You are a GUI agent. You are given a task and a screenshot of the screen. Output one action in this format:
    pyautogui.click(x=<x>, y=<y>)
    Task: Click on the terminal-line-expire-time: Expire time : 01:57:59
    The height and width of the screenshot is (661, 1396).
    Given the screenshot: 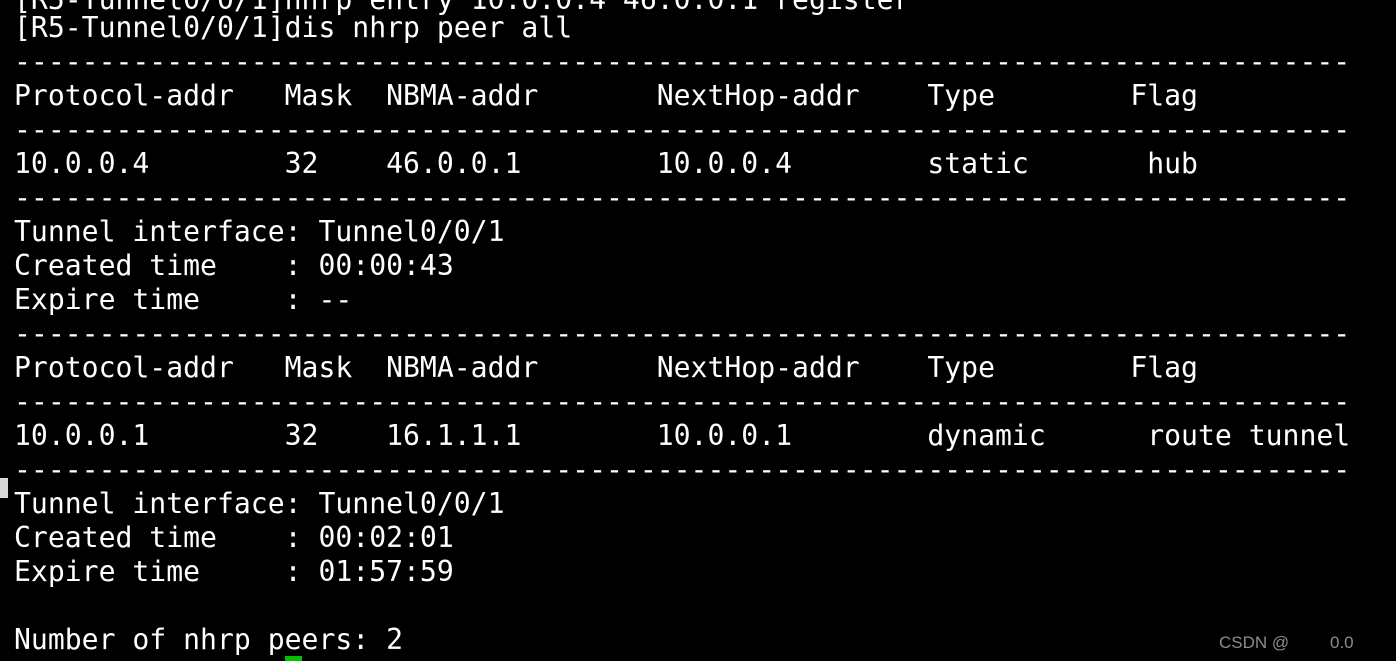 What is the action you would take?
    pyautogui.click(x=234, y=571)
    